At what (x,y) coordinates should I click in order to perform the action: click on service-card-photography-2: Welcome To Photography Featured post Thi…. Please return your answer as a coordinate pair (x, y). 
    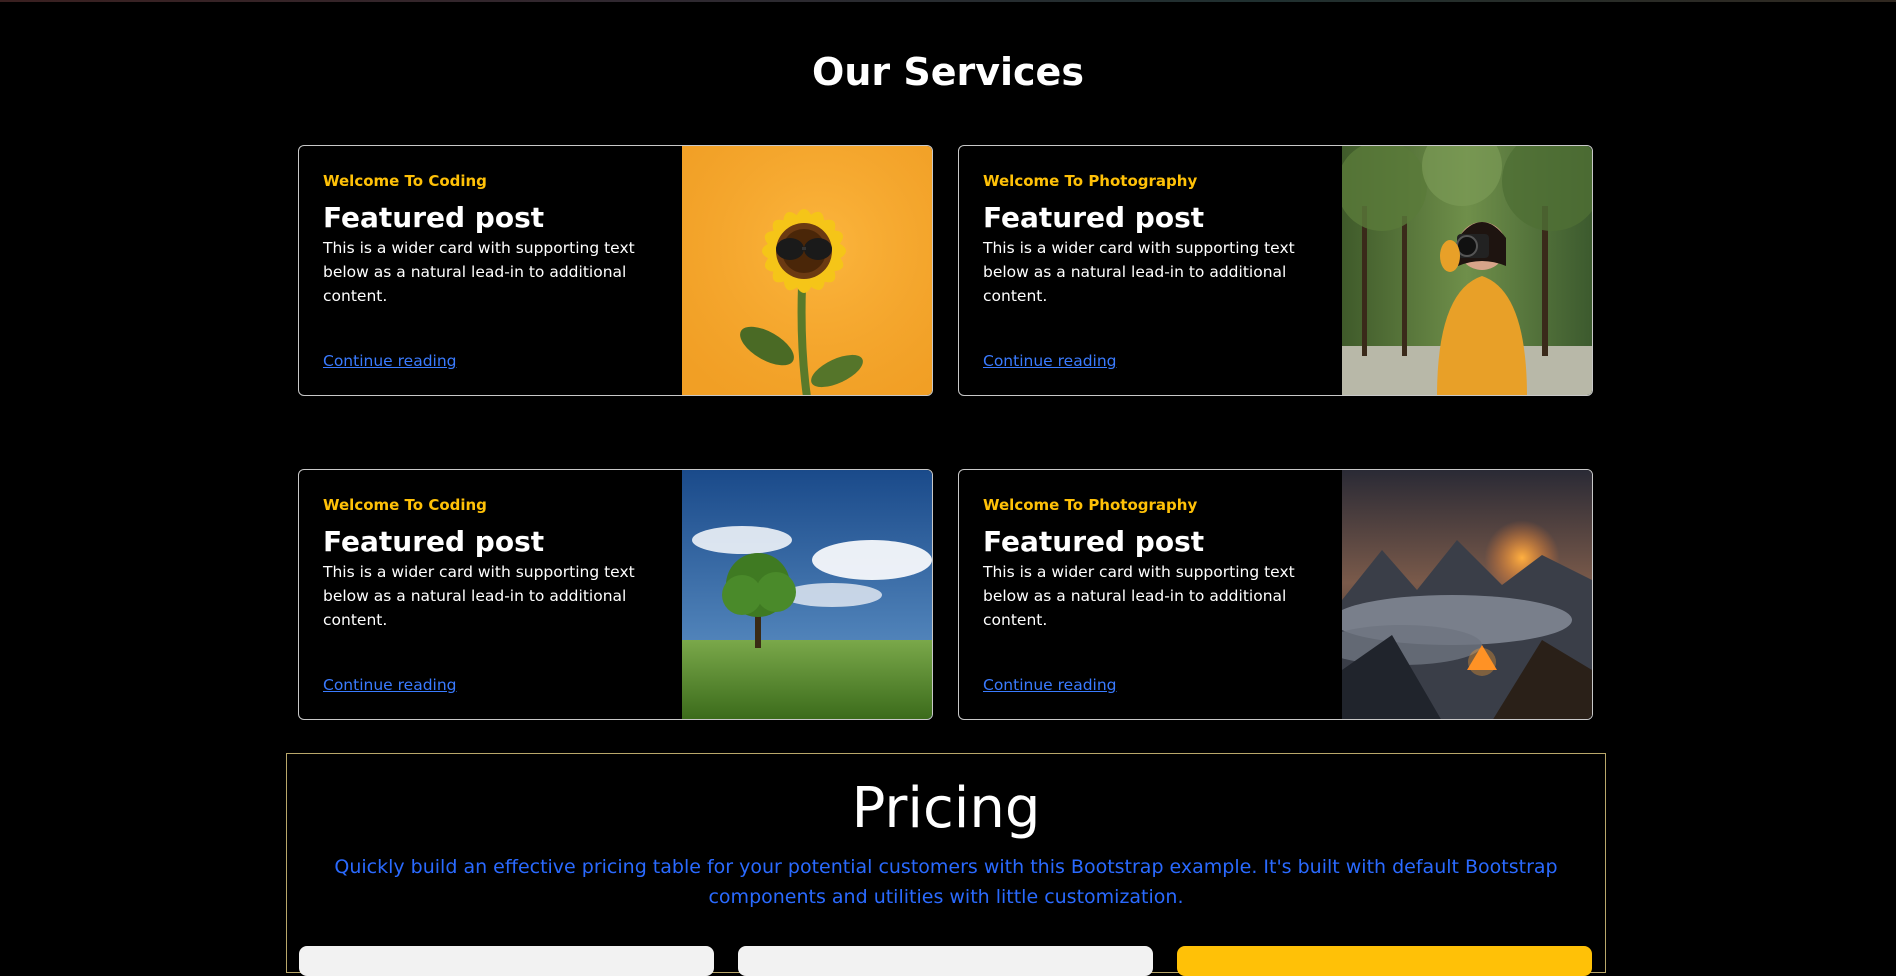
    Looking at the image, I should click on (1275, 594).